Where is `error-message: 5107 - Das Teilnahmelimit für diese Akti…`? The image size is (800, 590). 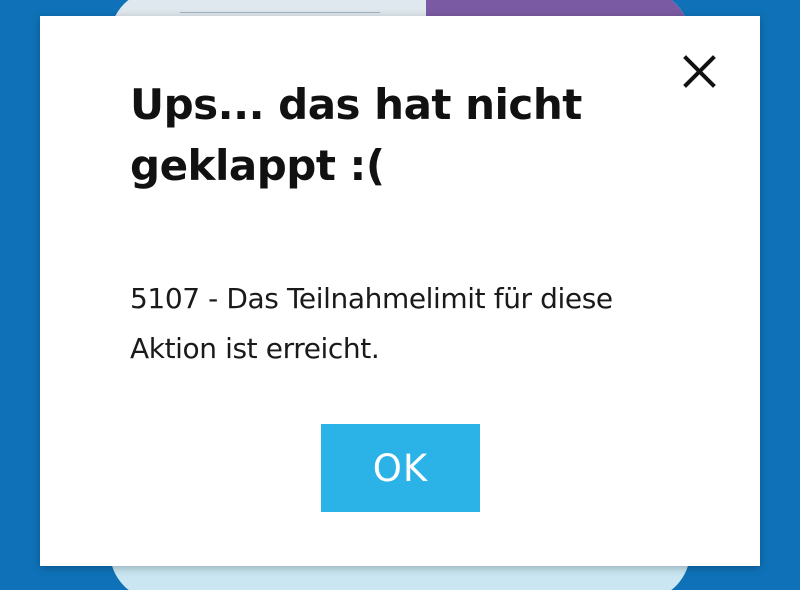 error-message: 5107 - Das Teilnahmelimit für diese Akti… is located at coordinates (371, 323).